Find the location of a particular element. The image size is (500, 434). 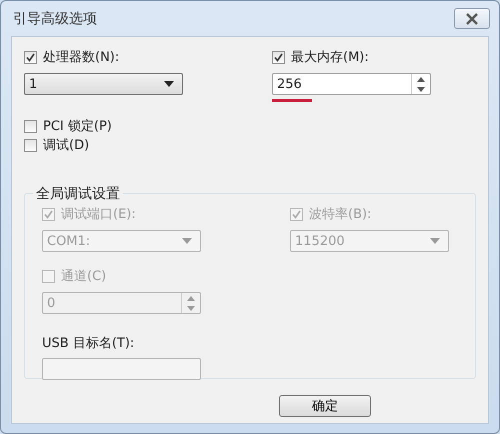

debug-port-label: 调试端口(E): is located at coordinates (98, 214).